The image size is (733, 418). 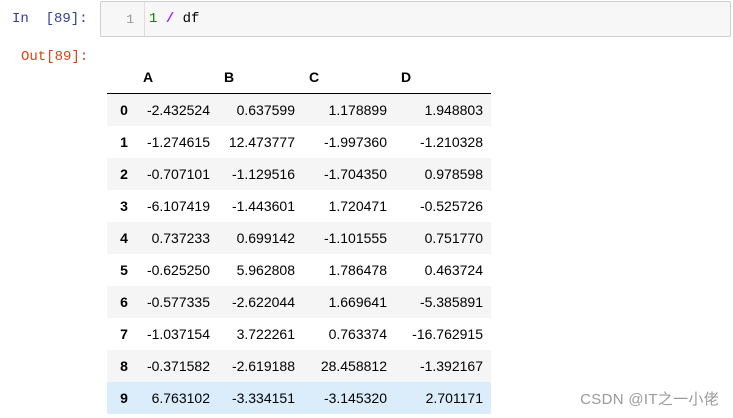 What do you see at coordinates (299, 109) in the screenshot?
I see `table-row: 0 -2.432524 0.637599 1.178899 1.948803` at bounding box center [299, 109].